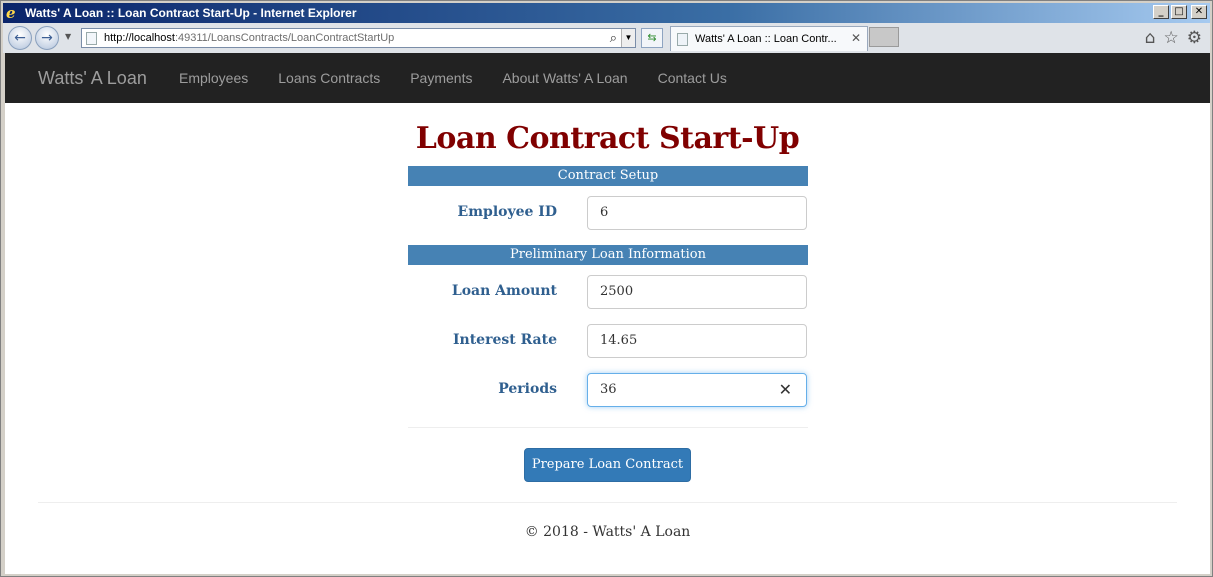 The image size is (1213, 577). What do you see at coordinates (884, 37) in the screenshot?
I see `new-tab-button` at bounding box center [884, 37].